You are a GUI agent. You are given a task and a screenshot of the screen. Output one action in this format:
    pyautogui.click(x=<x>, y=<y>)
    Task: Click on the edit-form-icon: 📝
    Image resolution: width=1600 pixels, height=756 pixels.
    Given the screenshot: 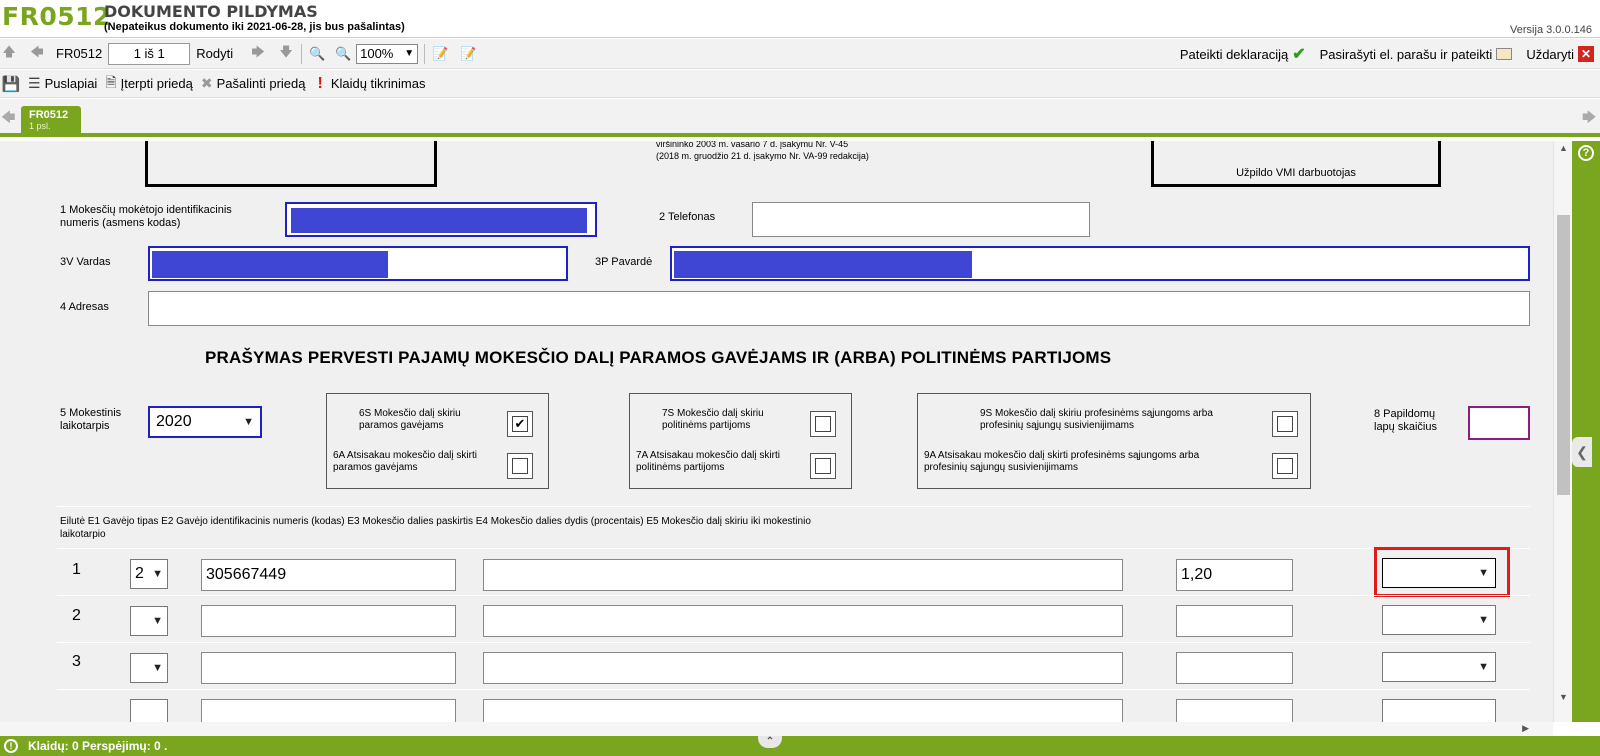 What is the action you would take?
    pyautogui.click(x=440, y=54)
    